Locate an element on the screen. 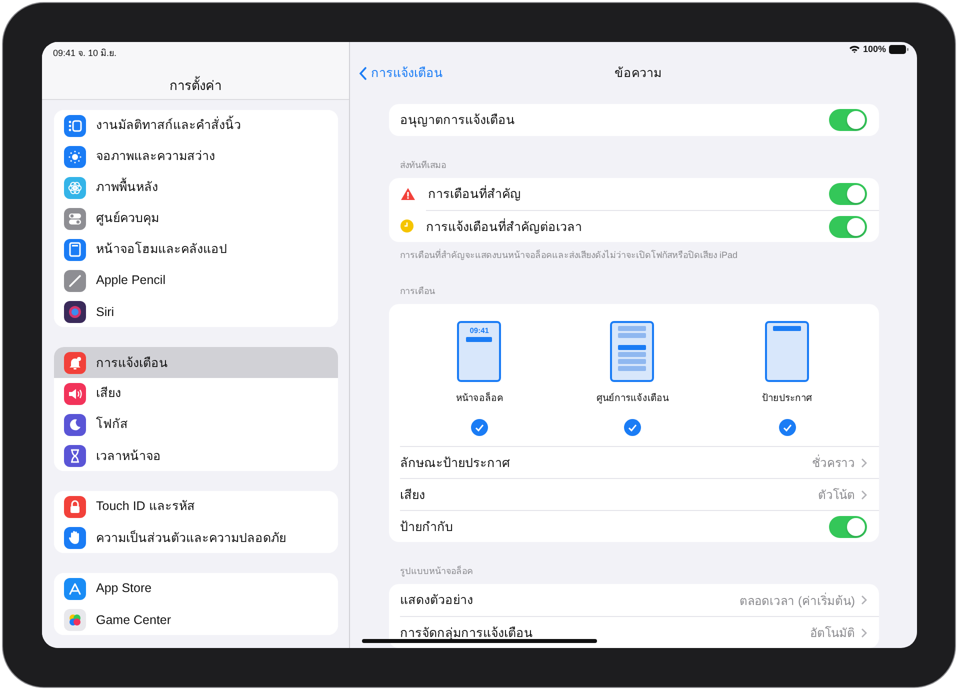 The image size is (960, 692). alert-style-label: ป้ายประกาศ is located at coordinates (787, 398).